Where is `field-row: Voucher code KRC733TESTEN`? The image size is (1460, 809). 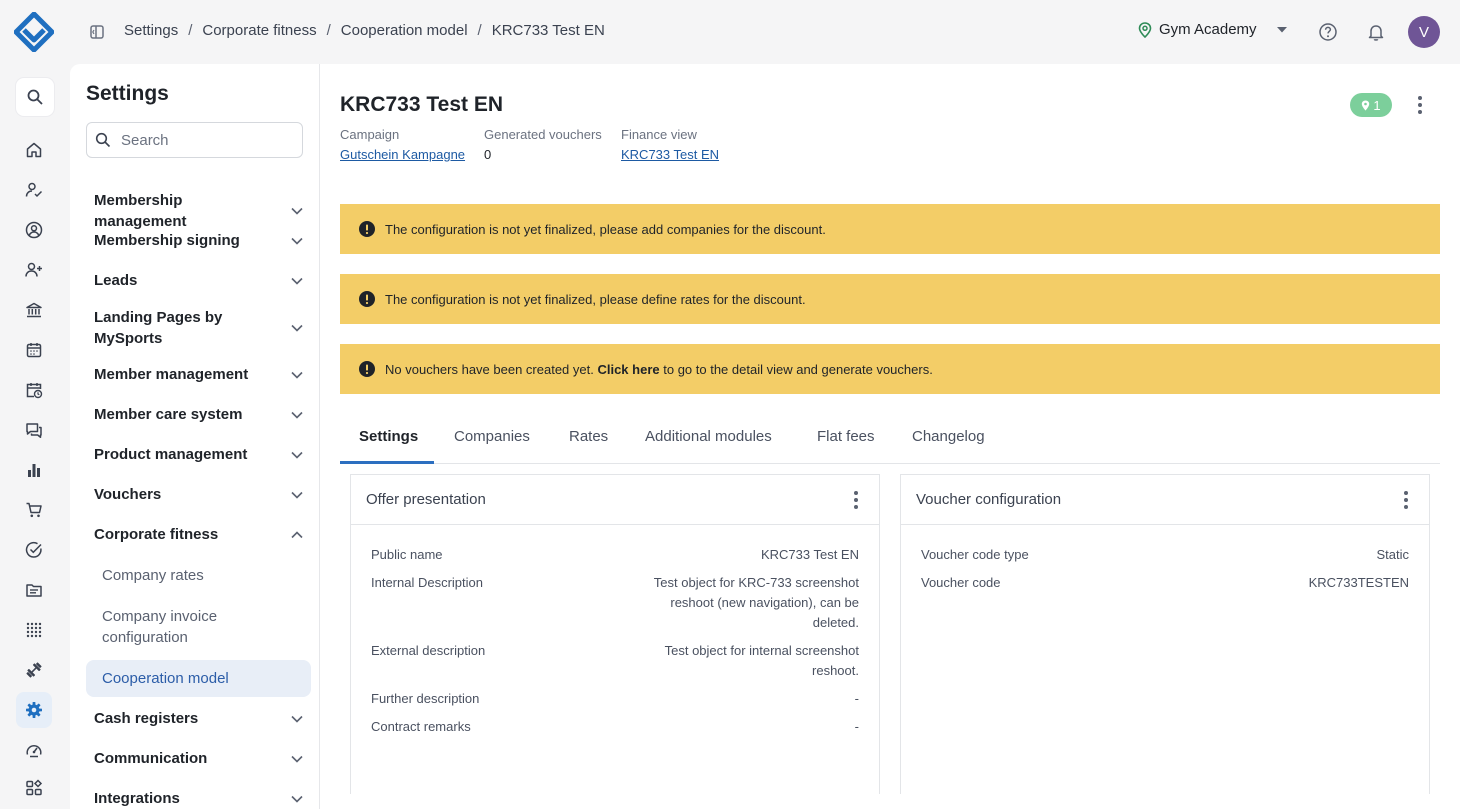 field-row: Voucher code KRC733TESTEN is located at coordinates (1165, 583).